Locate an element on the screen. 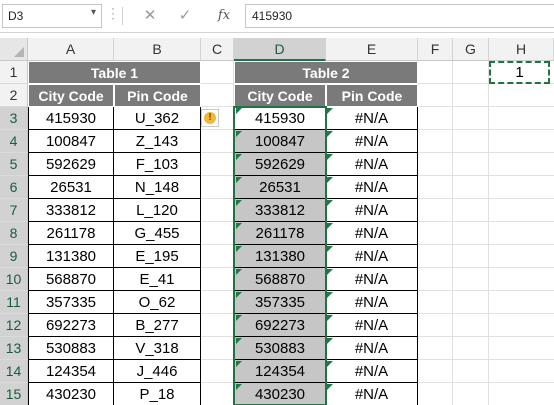 The image size is (554, 405). table2-city-code: 100847 is located at coordinates (280, 141).